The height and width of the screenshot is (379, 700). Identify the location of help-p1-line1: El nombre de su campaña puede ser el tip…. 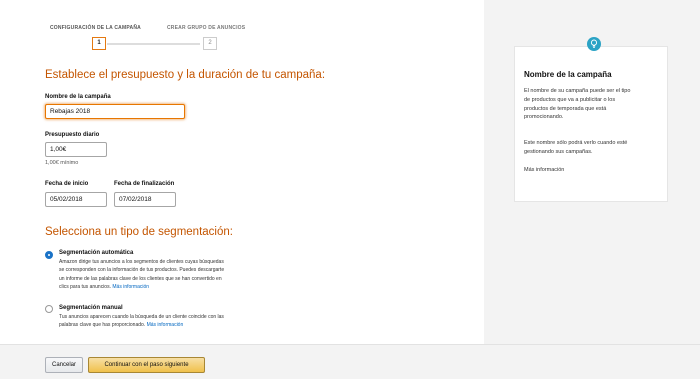
(577, 91).